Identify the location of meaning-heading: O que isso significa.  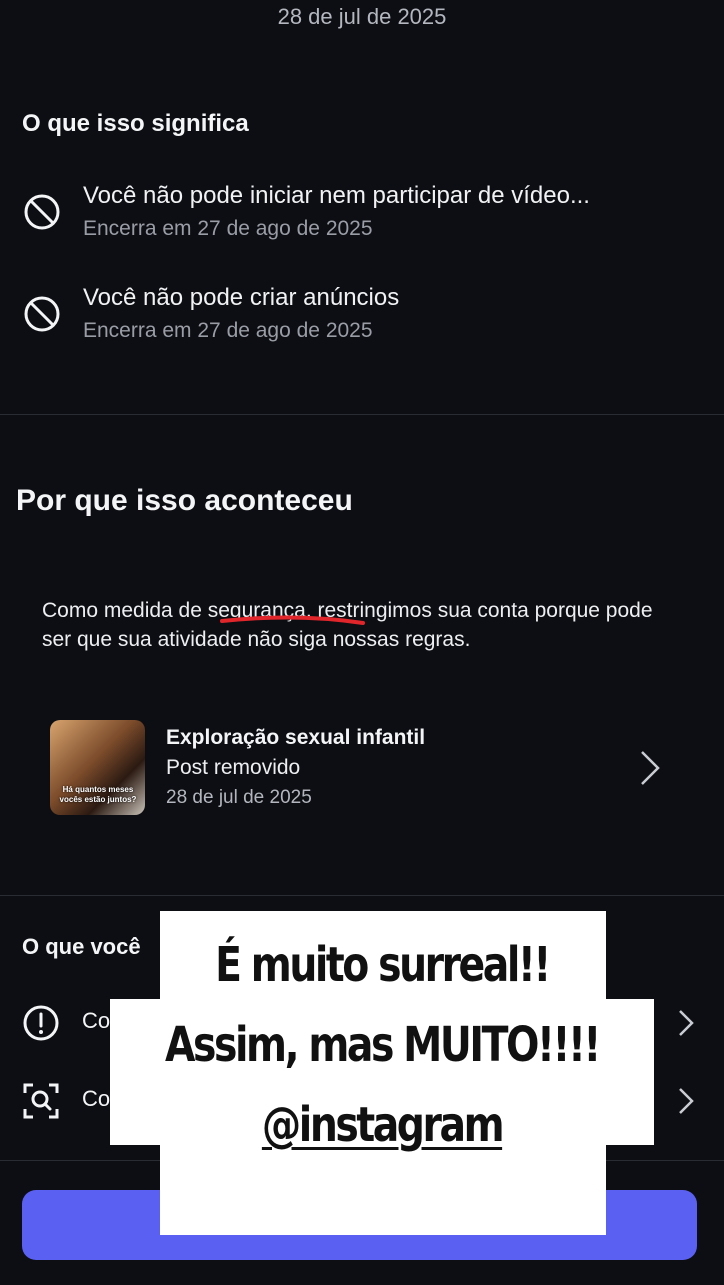
(135, 123).